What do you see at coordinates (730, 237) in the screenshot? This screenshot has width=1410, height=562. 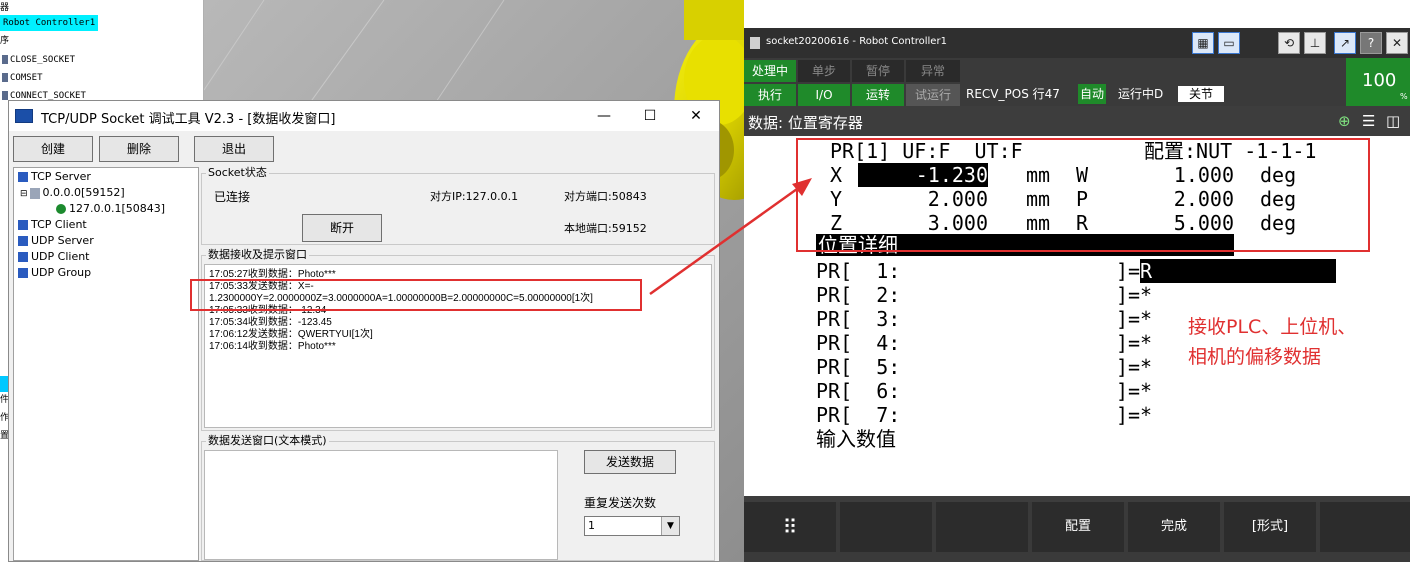 I see `annotation-arrow` at bounding box center [730, 237].